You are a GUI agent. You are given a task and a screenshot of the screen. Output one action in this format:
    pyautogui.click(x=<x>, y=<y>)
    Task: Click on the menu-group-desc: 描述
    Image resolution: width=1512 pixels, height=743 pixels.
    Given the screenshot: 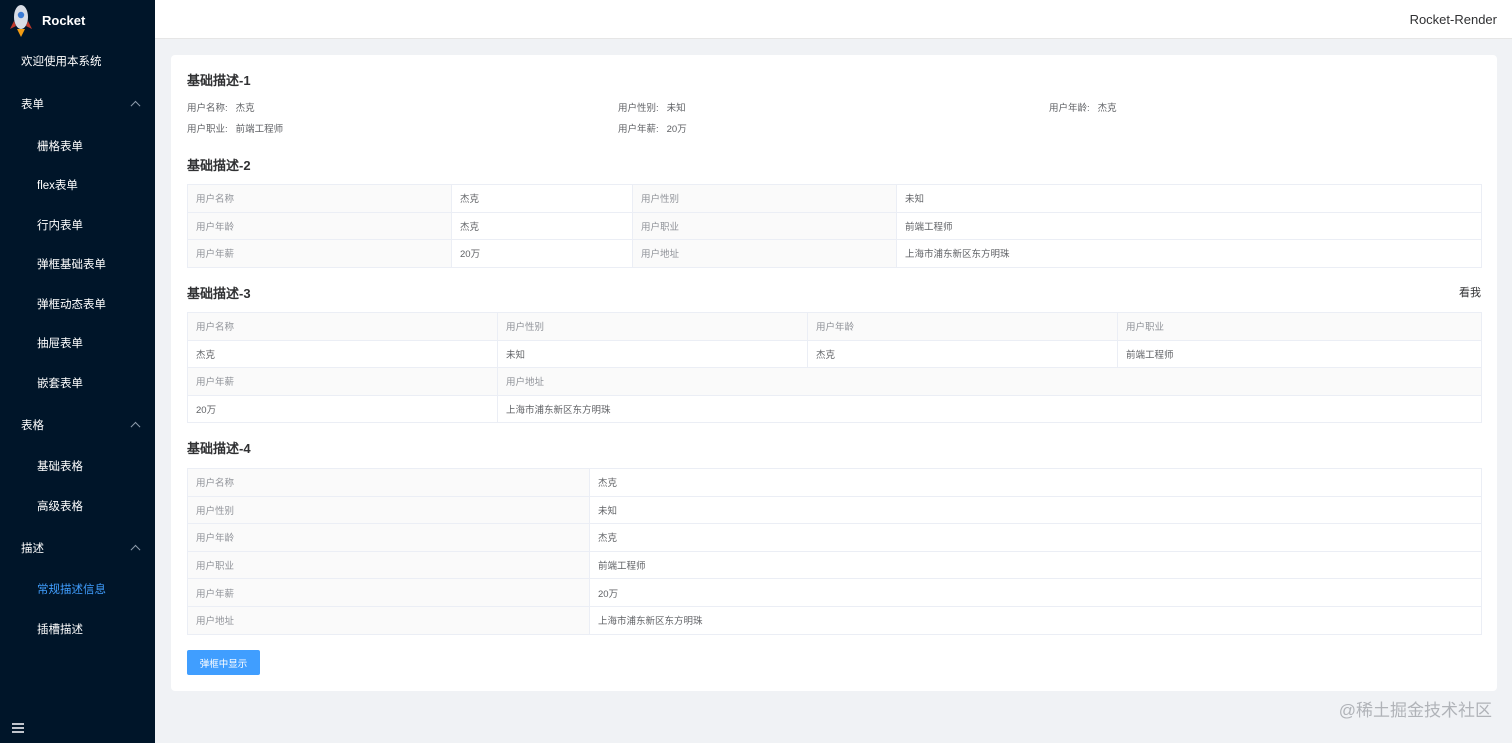 What is the action you would take?
    pyautogui.click(x=77, y=548)
    